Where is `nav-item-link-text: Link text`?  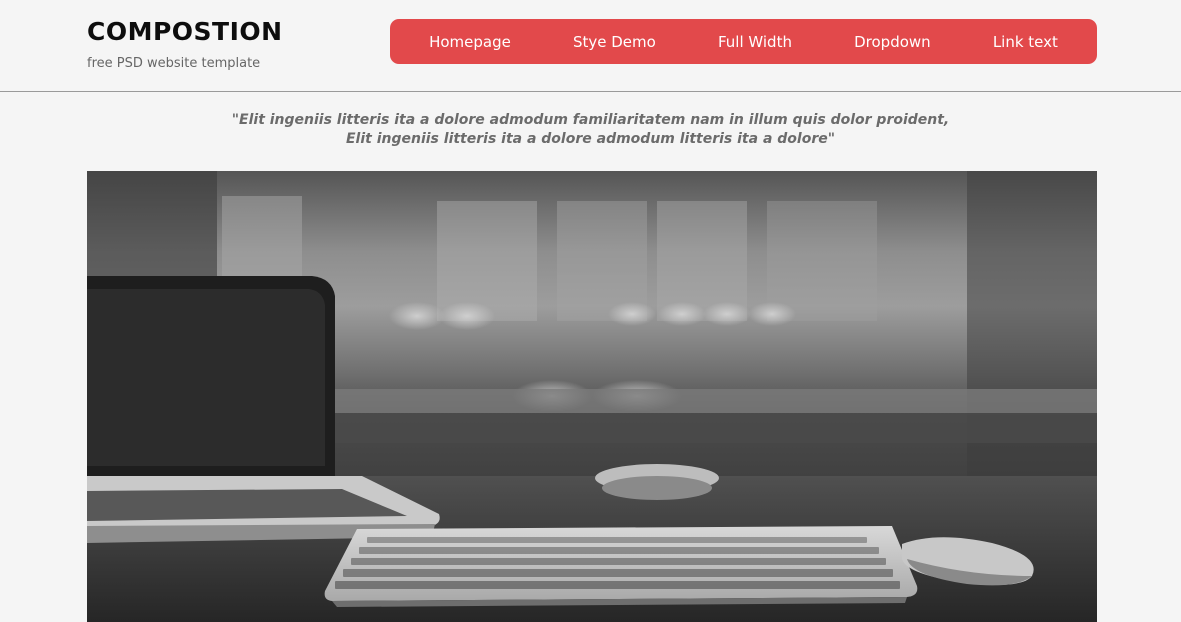 nav-item-link-text: Link text is located at coordinates (1025, 42).